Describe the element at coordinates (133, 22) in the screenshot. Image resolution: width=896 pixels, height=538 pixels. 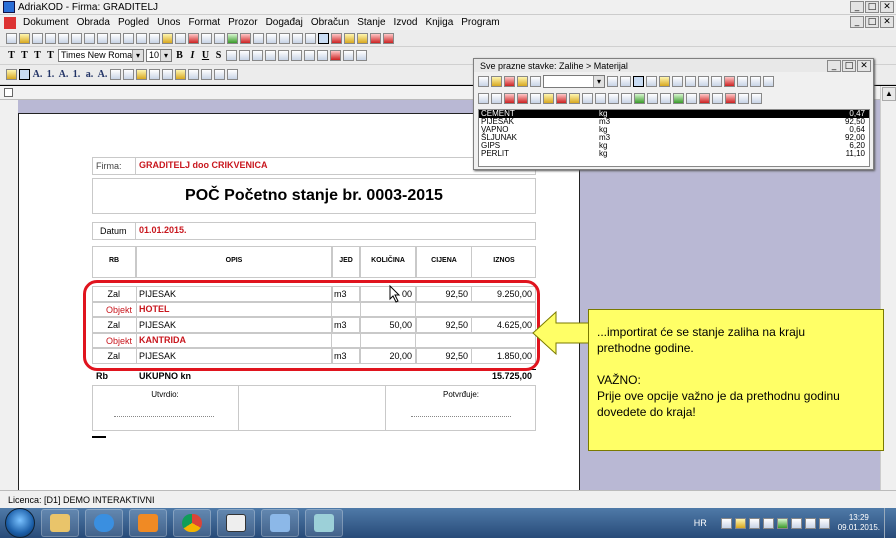
I see `menu-pogled: Pogled` at that location.